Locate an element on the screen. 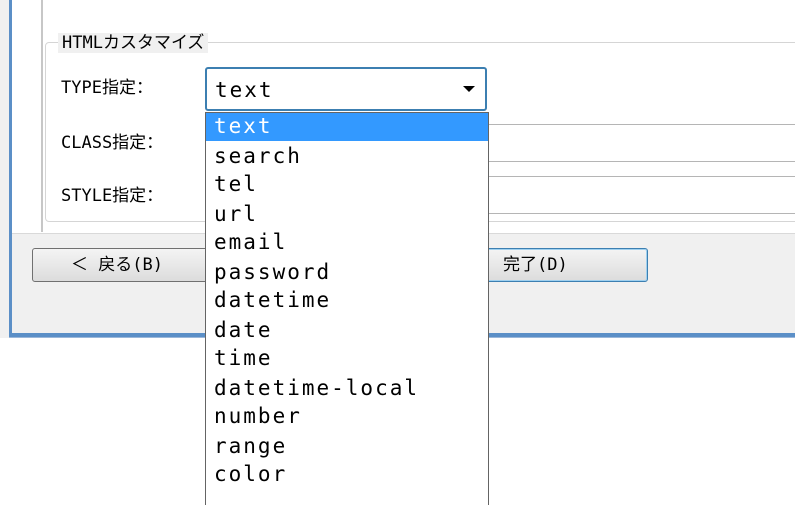  dropdown-option-color: color is located at coordinates (347, 475).